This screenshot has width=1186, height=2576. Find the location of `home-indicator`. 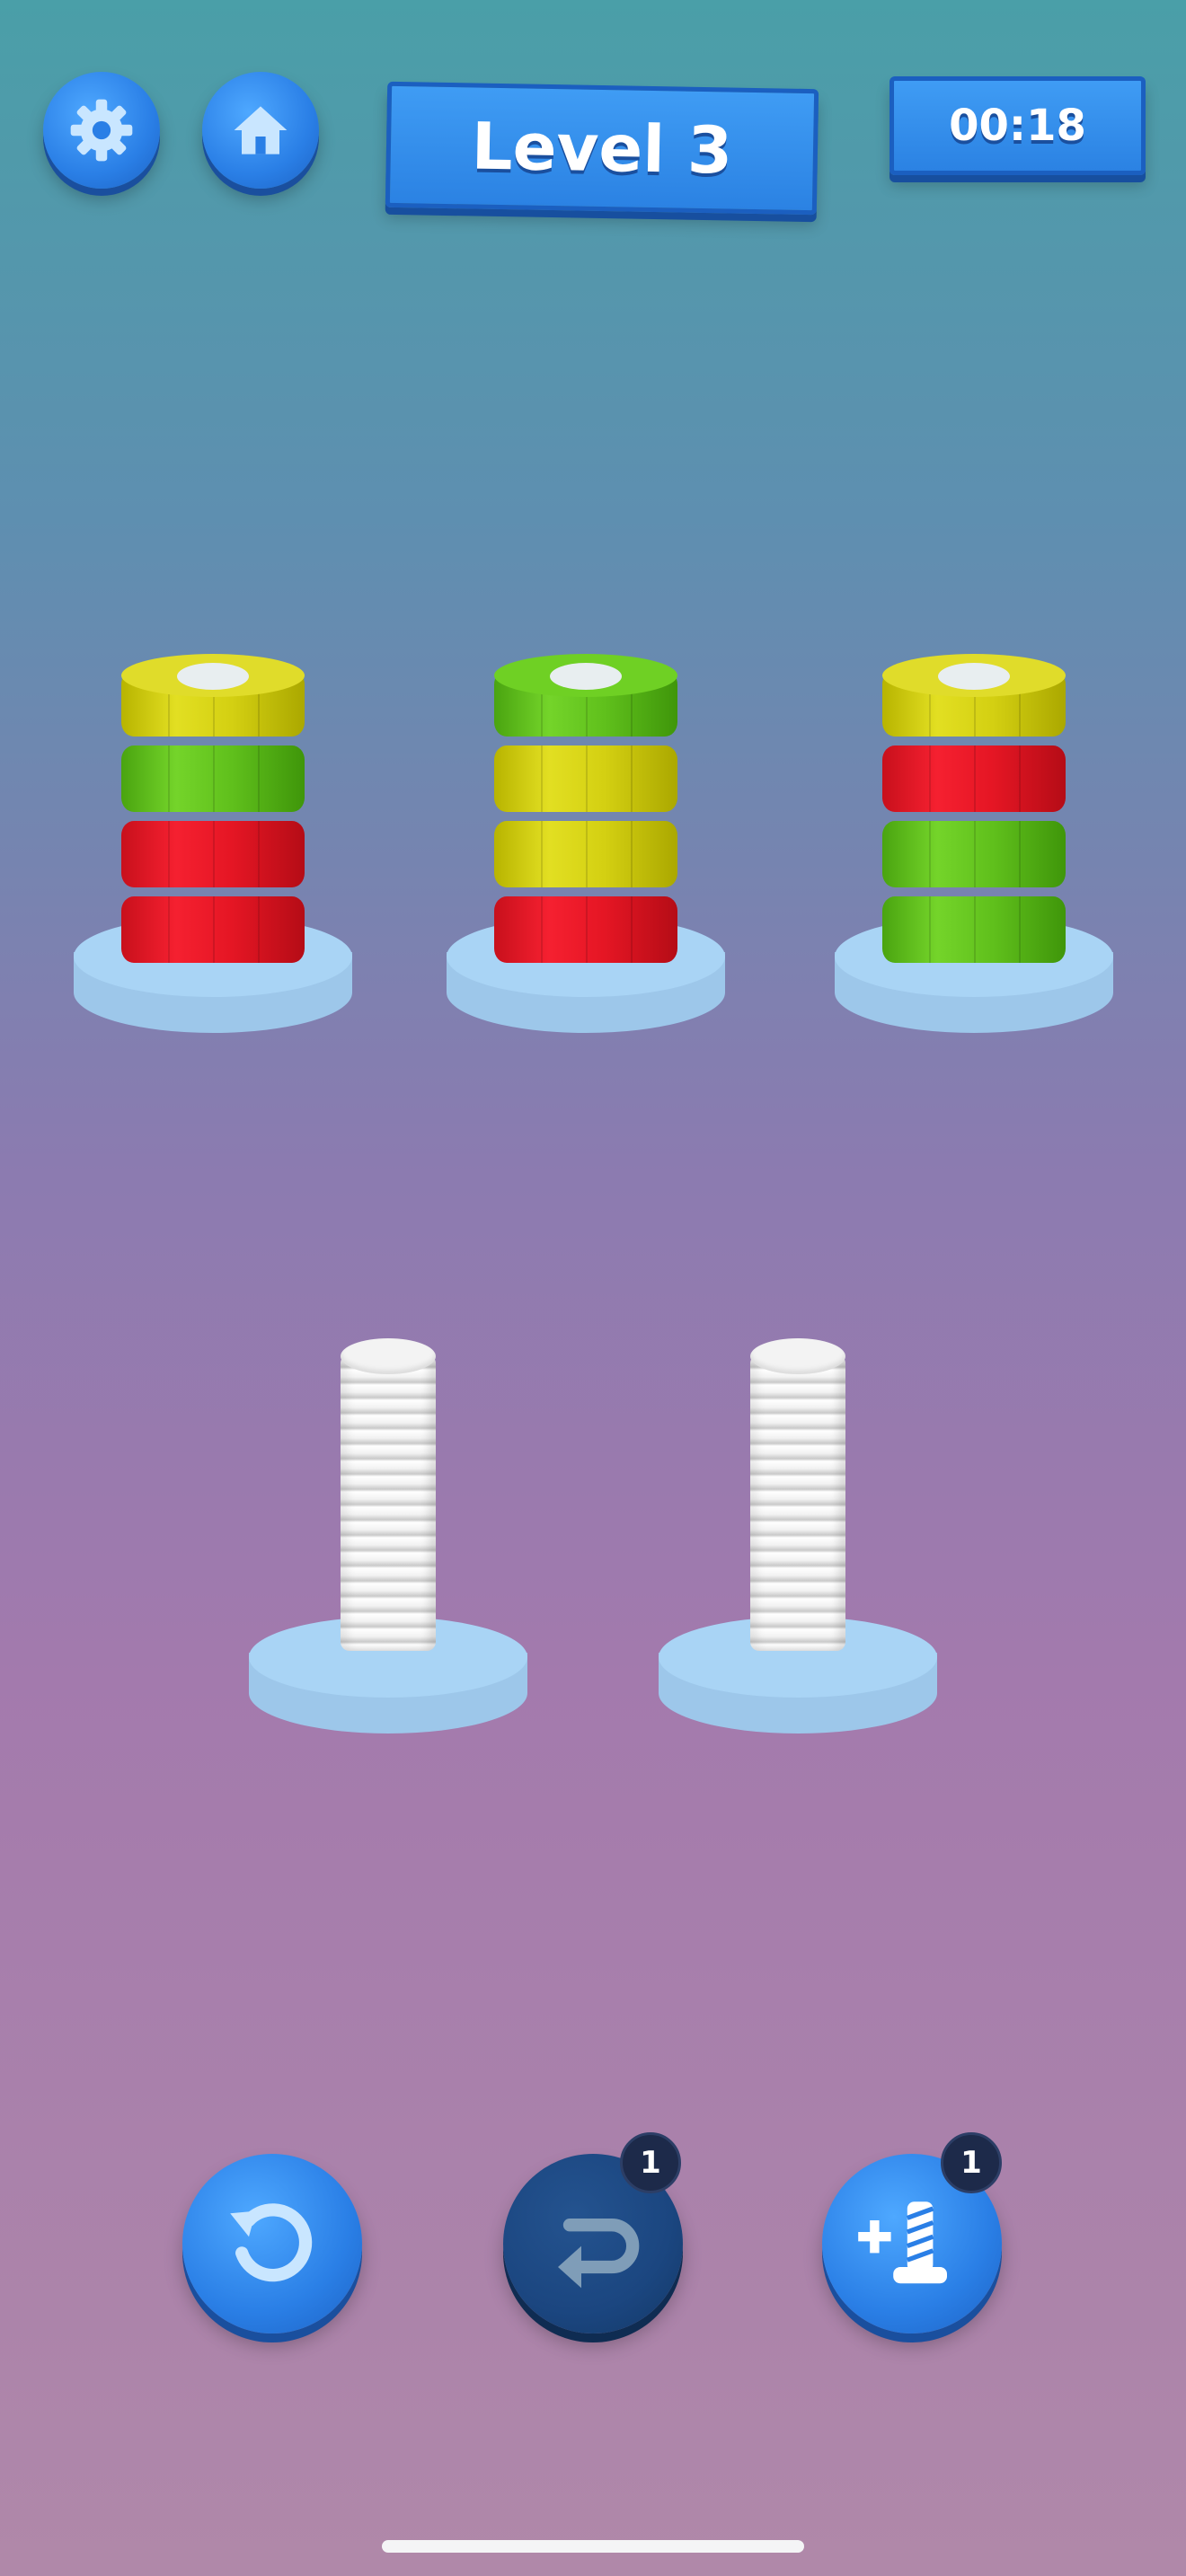

home-indicator is located at coordinates (593, 2546).